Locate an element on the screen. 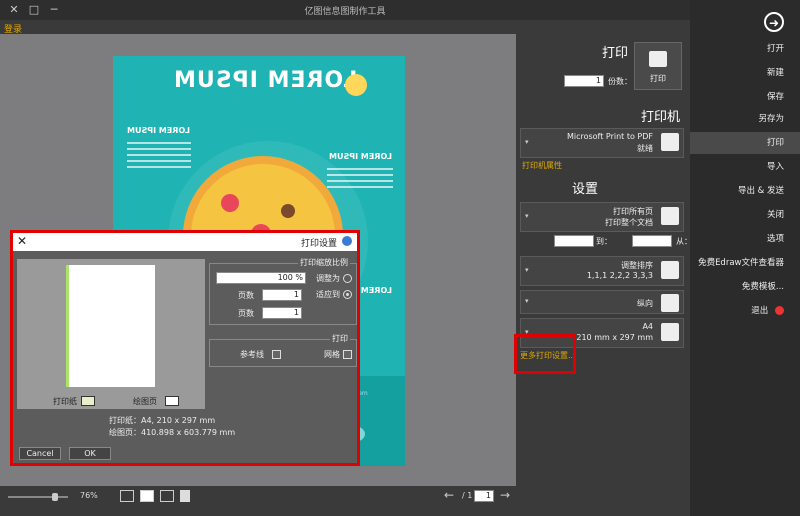 This screenshot has height=516, width=800. orientation-value: 纵向 is located at coordinates (645, 303).